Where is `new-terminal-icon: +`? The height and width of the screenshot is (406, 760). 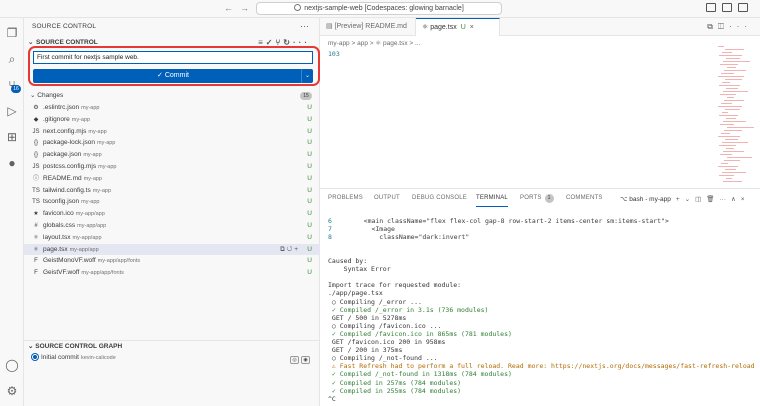
new-terminal-icon: + is located at coordinates (678, 199).